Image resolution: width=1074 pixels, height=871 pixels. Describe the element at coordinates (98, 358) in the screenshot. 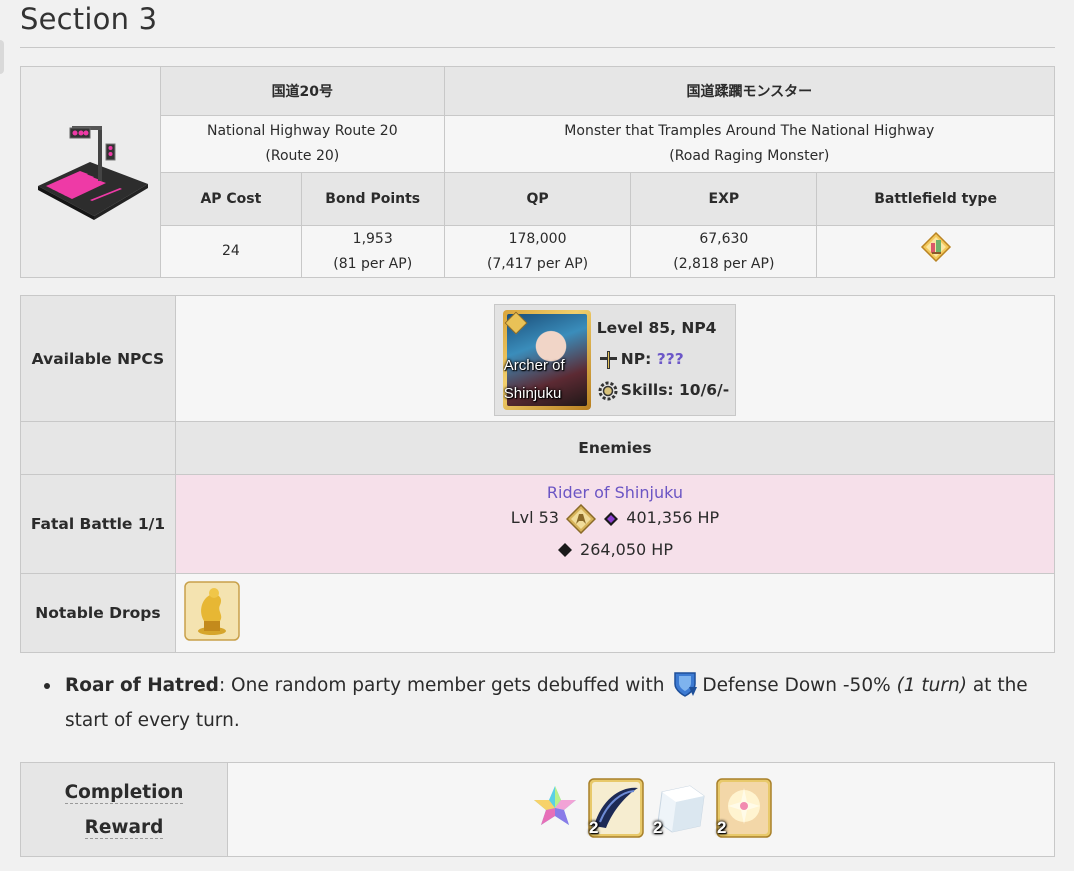

I see `available-npcs-label: Available NPCS` at that location.